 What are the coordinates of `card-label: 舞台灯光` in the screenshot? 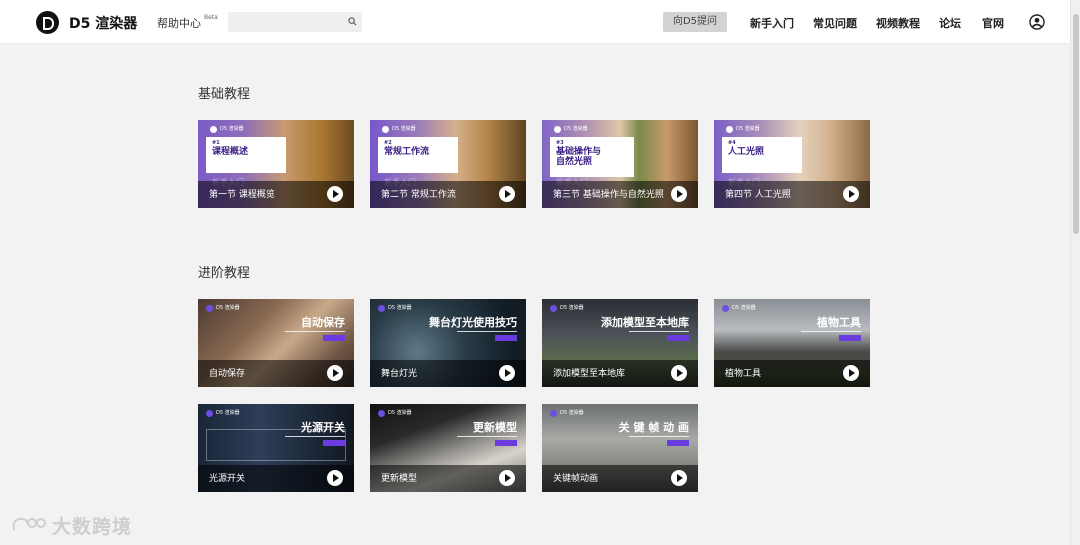 It's located at (399, 374).